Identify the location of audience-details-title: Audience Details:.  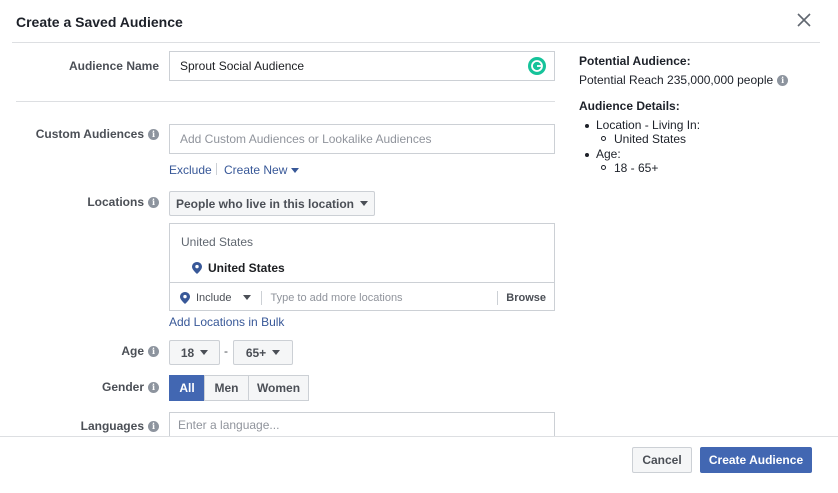
(629, 106).